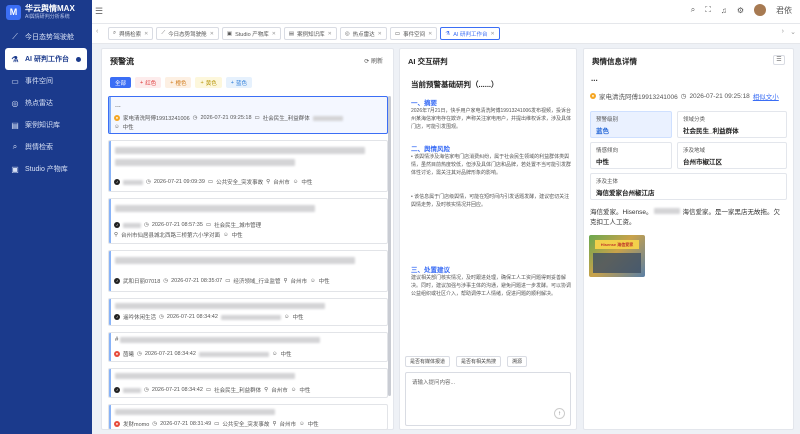 The height and width of the screenshot is (434, 800). What do you see at coordinates (248, 347) in the screenshot?
I see `warning-card: # ● 茵曦 ◷ 2026-07-21 08:34:42 ☺ 中性` at bounding box center [248, 347].